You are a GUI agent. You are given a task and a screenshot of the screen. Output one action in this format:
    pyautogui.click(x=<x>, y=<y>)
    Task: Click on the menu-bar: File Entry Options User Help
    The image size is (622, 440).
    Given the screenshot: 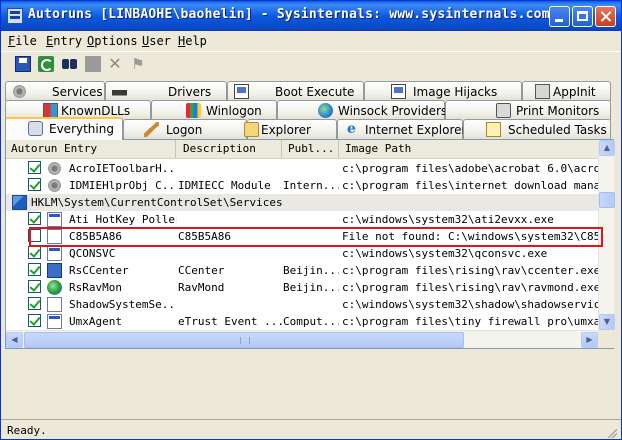 What is the action you would take?
    pyautogui.click(x=311, y=41)
    